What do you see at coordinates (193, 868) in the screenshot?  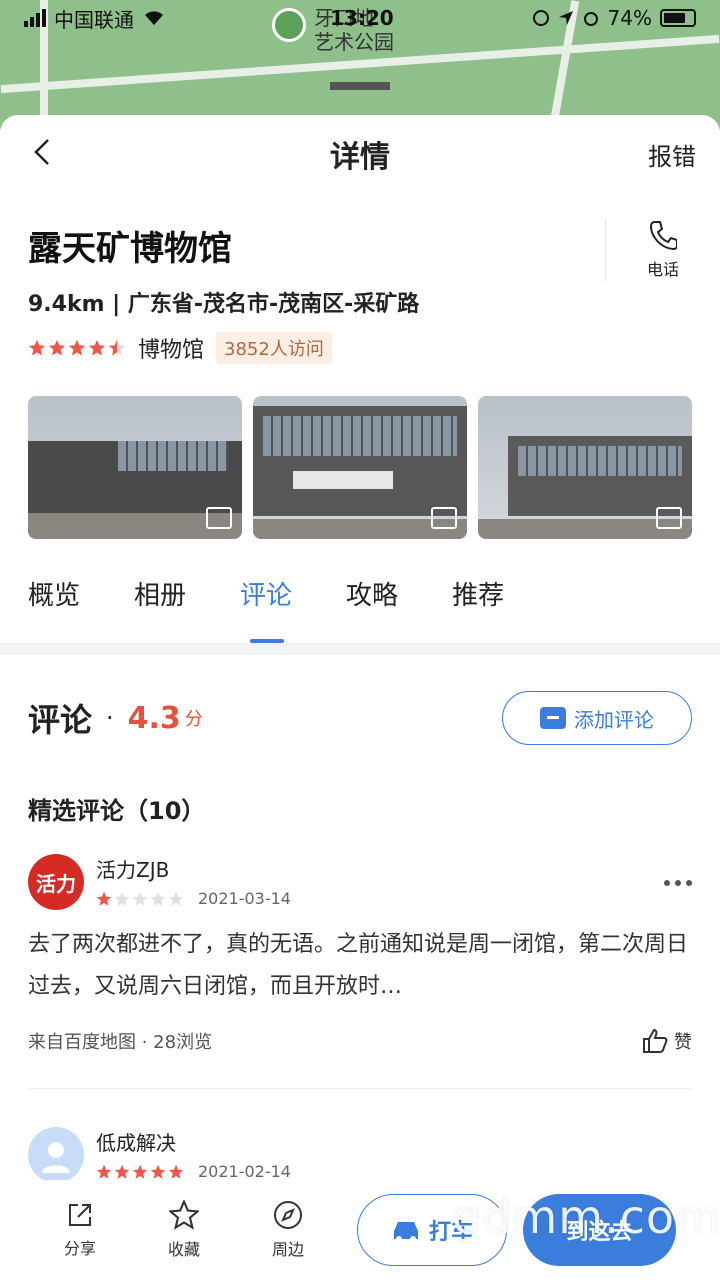 I see `reviewer-name: 活力ZJB` at bounding box center [193, 868].